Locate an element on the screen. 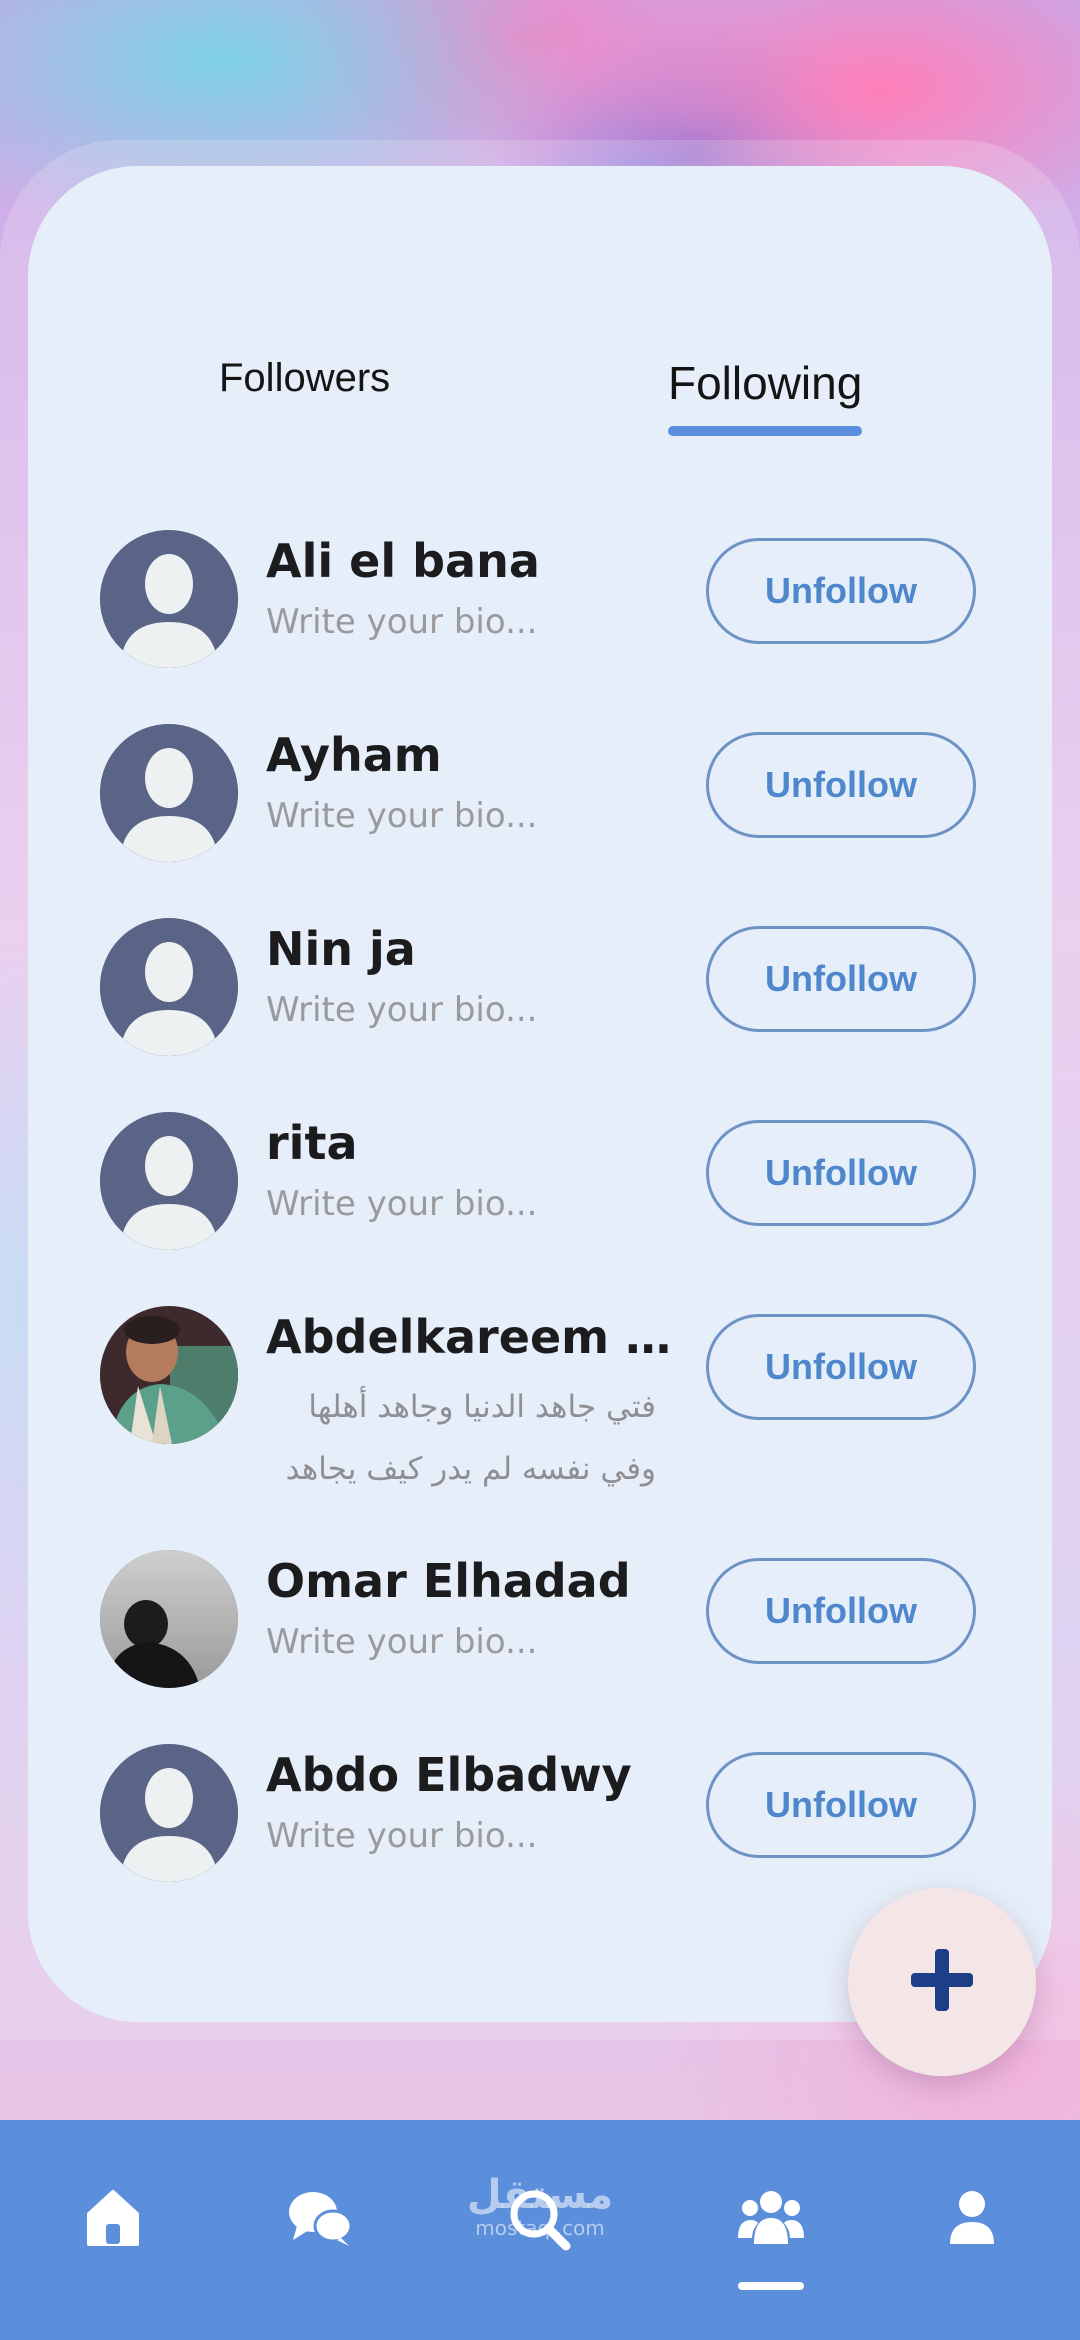 The image size is (1080, 2340). tab-following: Following is located at coordinates (765, 383).